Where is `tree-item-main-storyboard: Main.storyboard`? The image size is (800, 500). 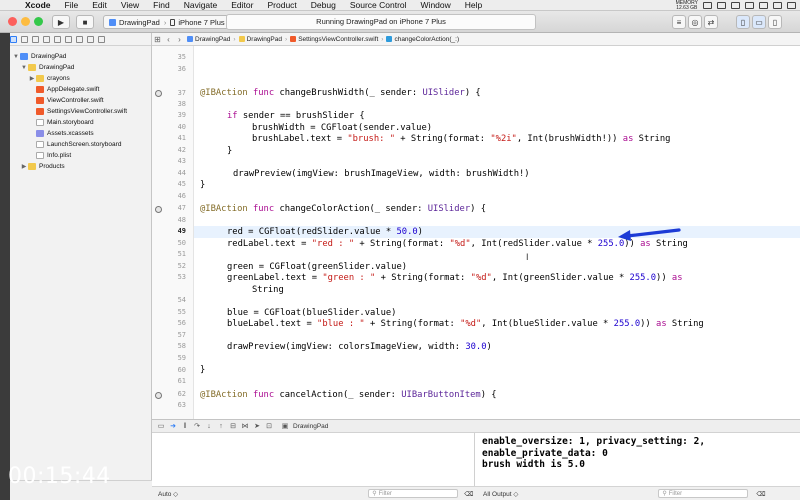 tree-item-main-storyboard: Main.storyboard is located at coordinates (61, 122).